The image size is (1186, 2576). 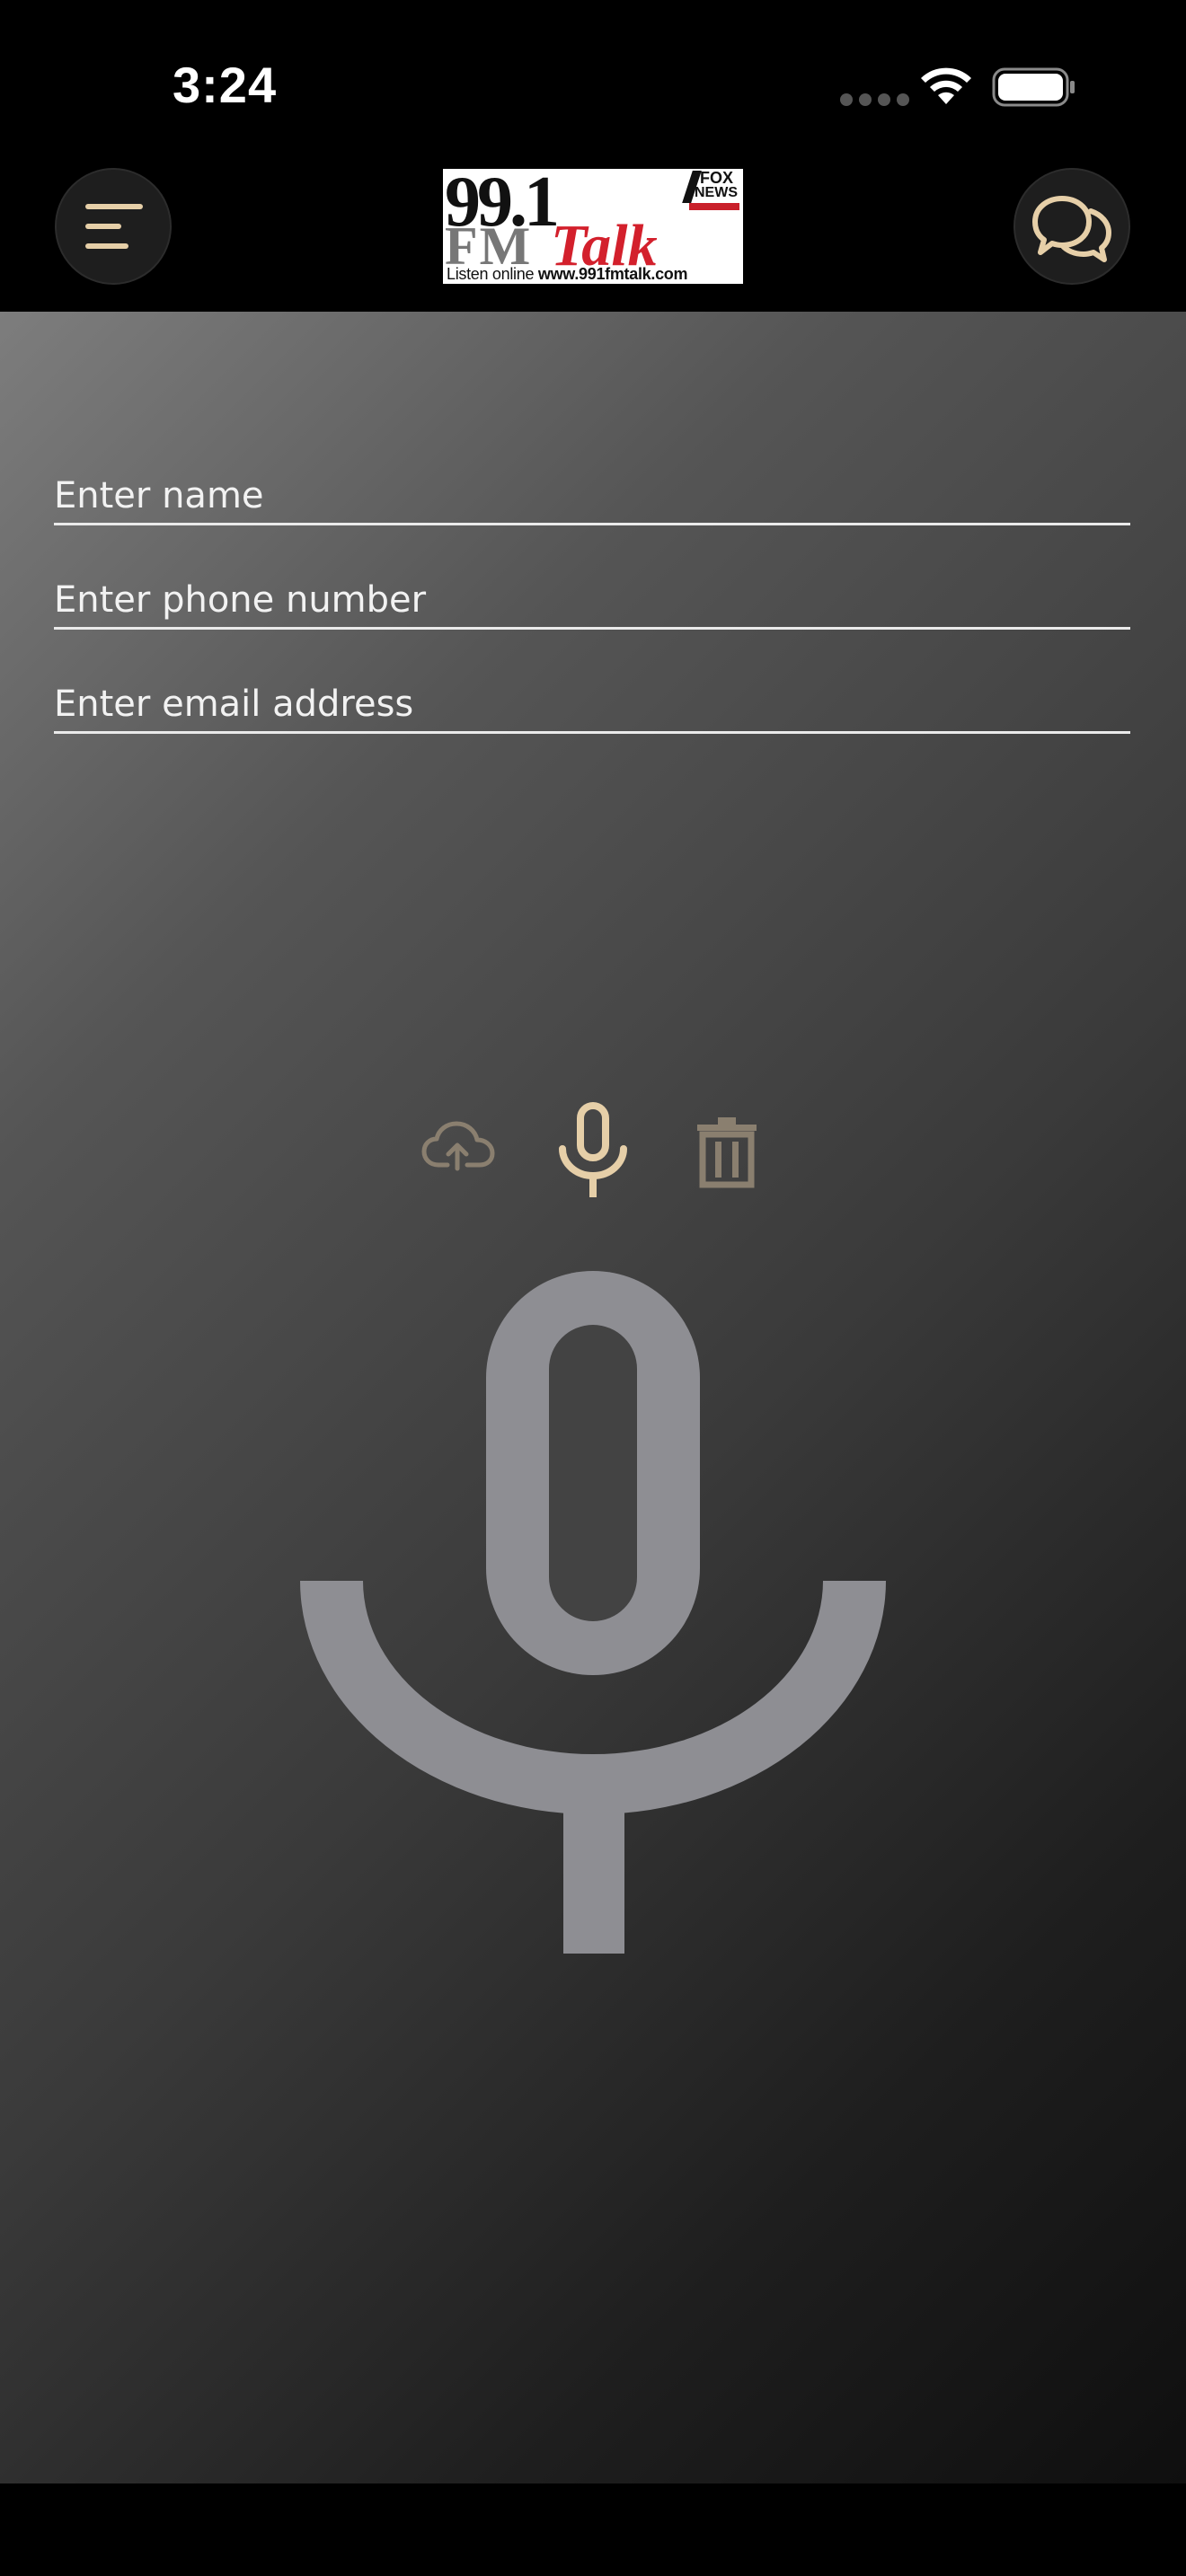 I want to click on chat-button, so click(x=1071, y=226).